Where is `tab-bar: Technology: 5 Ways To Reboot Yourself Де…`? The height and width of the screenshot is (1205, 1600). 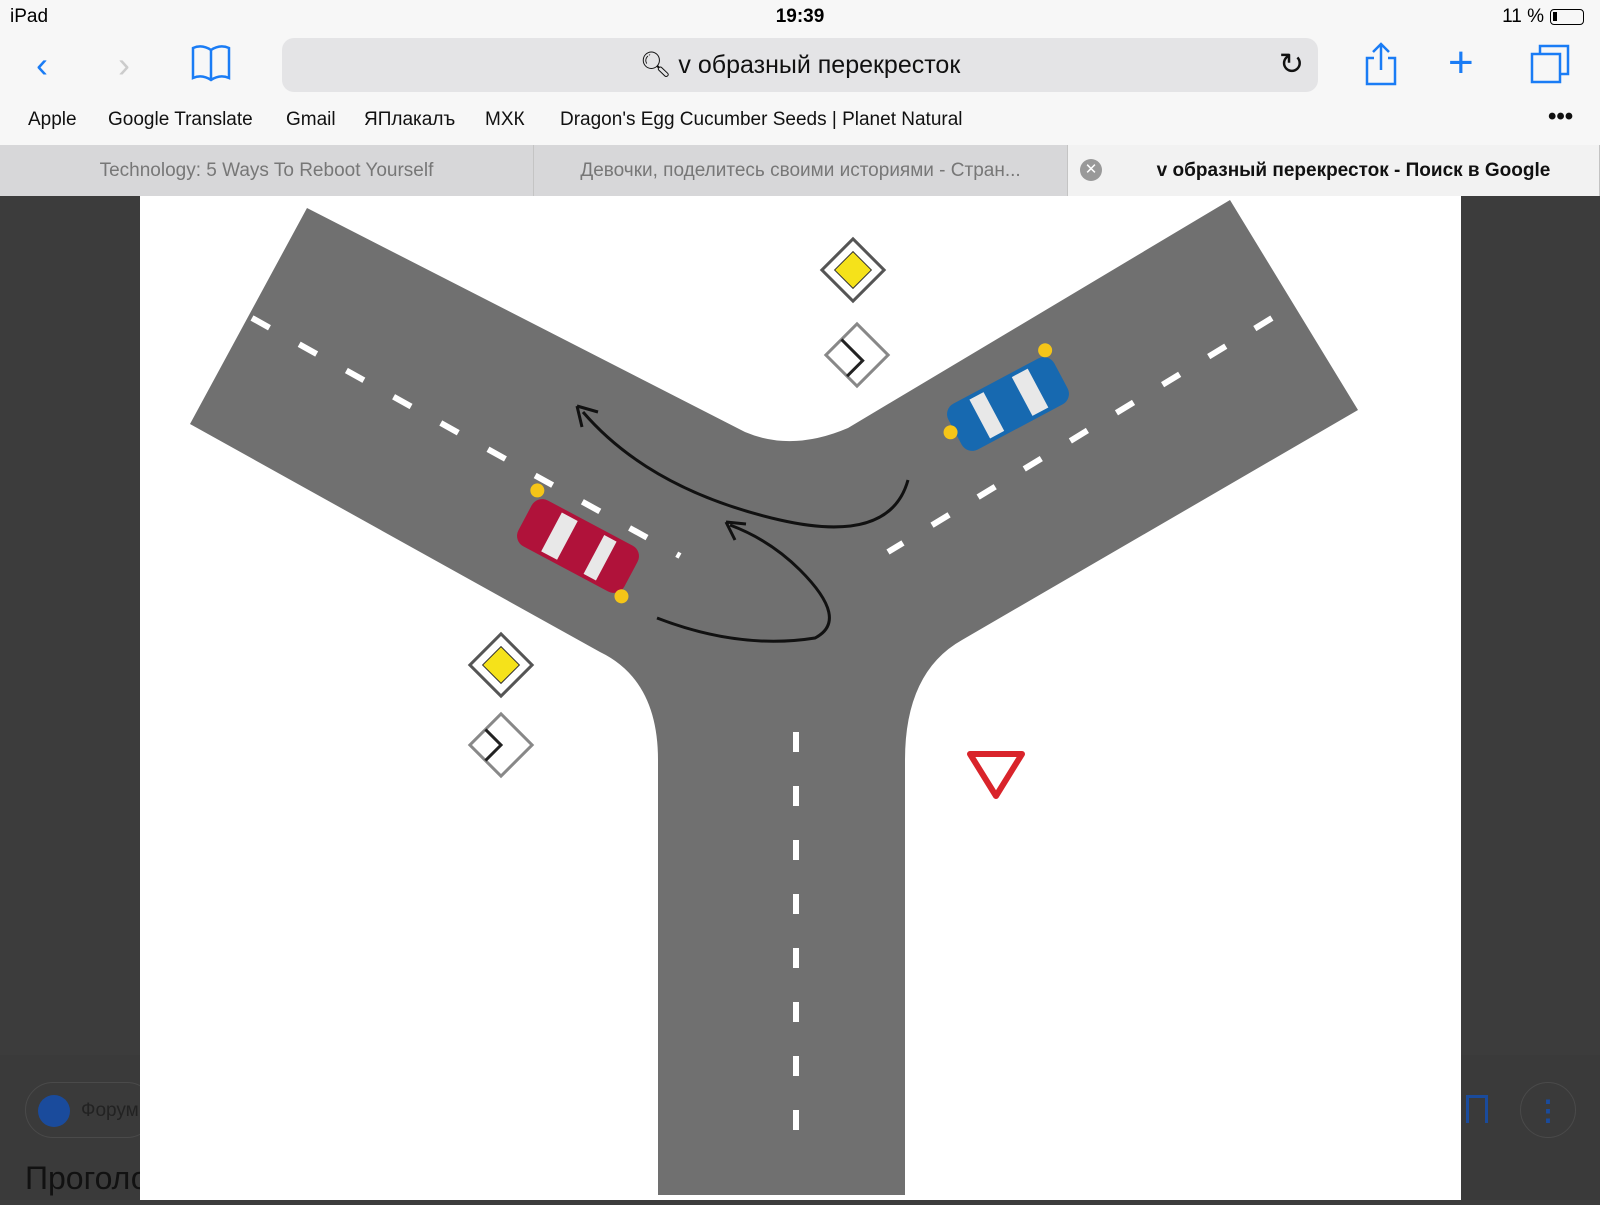 tab-bar: Technology: 5 Ways To Reboot Yourself Де… is located at coordinates (800, 170).